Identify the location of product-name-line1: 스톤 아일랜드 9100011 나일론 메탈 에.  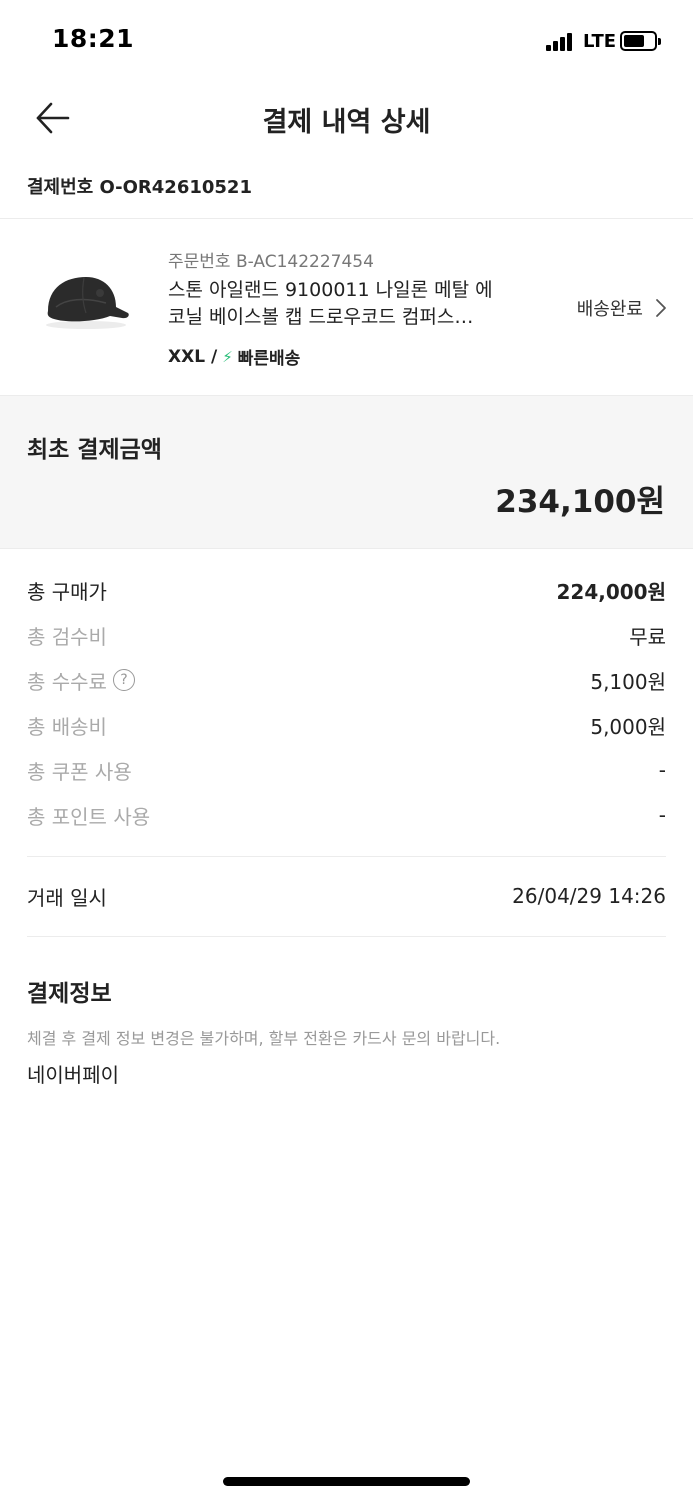
(330, 290).